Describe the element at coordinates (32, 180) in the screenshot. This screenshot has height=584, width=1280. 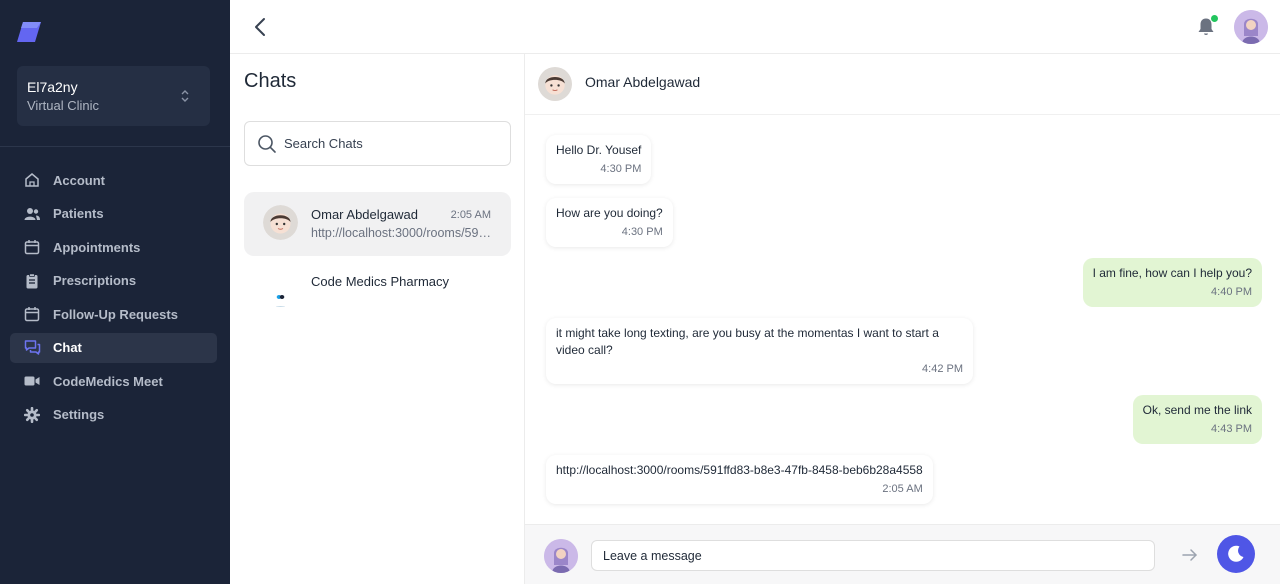
I see `home-icon` at that location.